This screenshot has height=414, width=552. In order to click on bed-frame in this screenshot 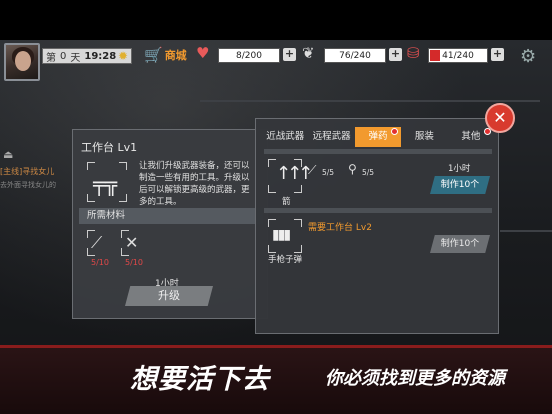, I will do `click(526, 231)`.